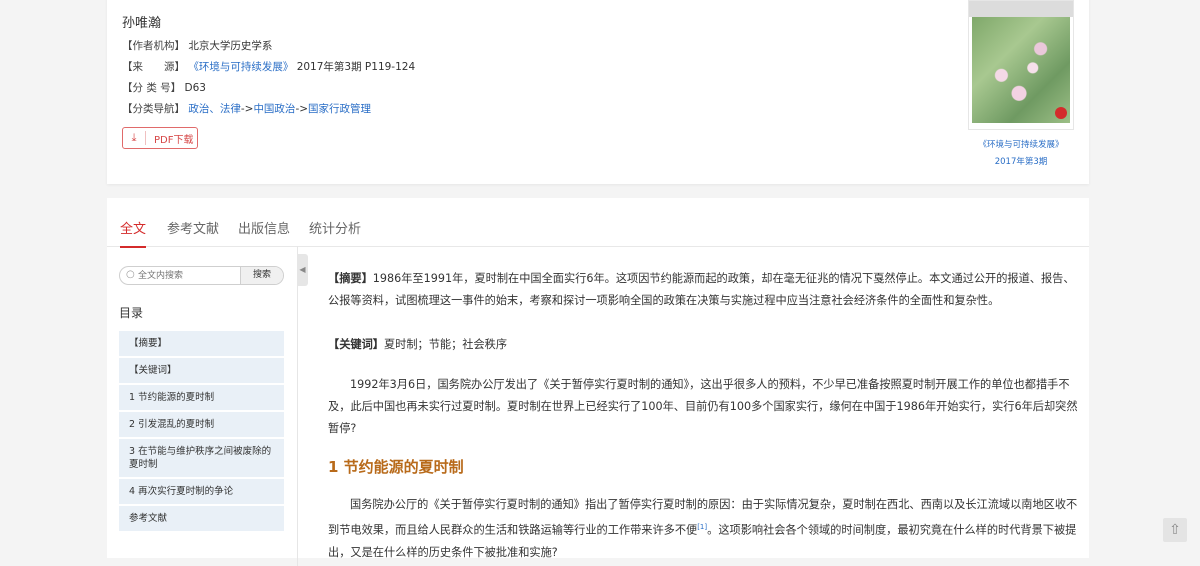 The width and height of the screenshot is (1200, 566). I want to click on arrow-up-icon: ⇧, so click(1175, 530).